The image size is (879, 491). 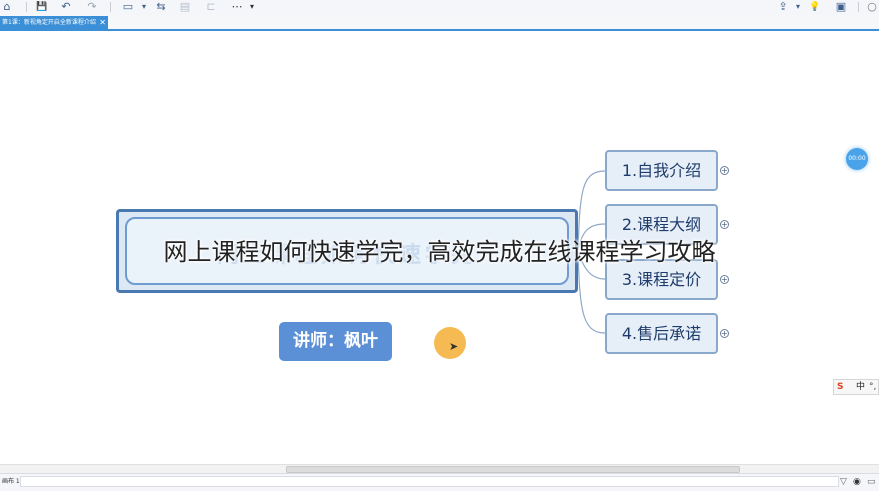 What do you see at coordinates (439, 8) in the screenshot?
I see `top-toolbar: ⌂ 💾 ↶ ↷ ▭ ▾ ⇆ ▤ ⊏ ⋯ ▾ ⇪ ▾ 💡 ▣ ○` at bounding box center [439, 8].